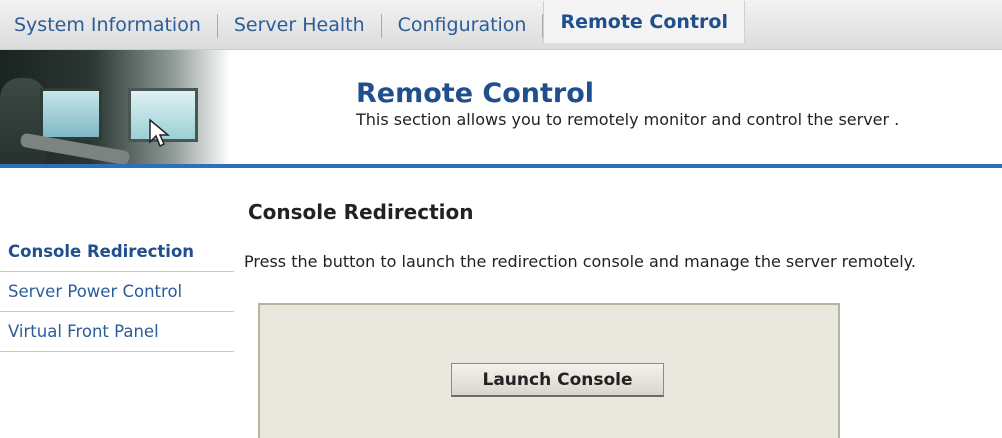  I want to click on sidebar-item-virtual-front-panel: Virtual Front Panel, so click(117, 332).